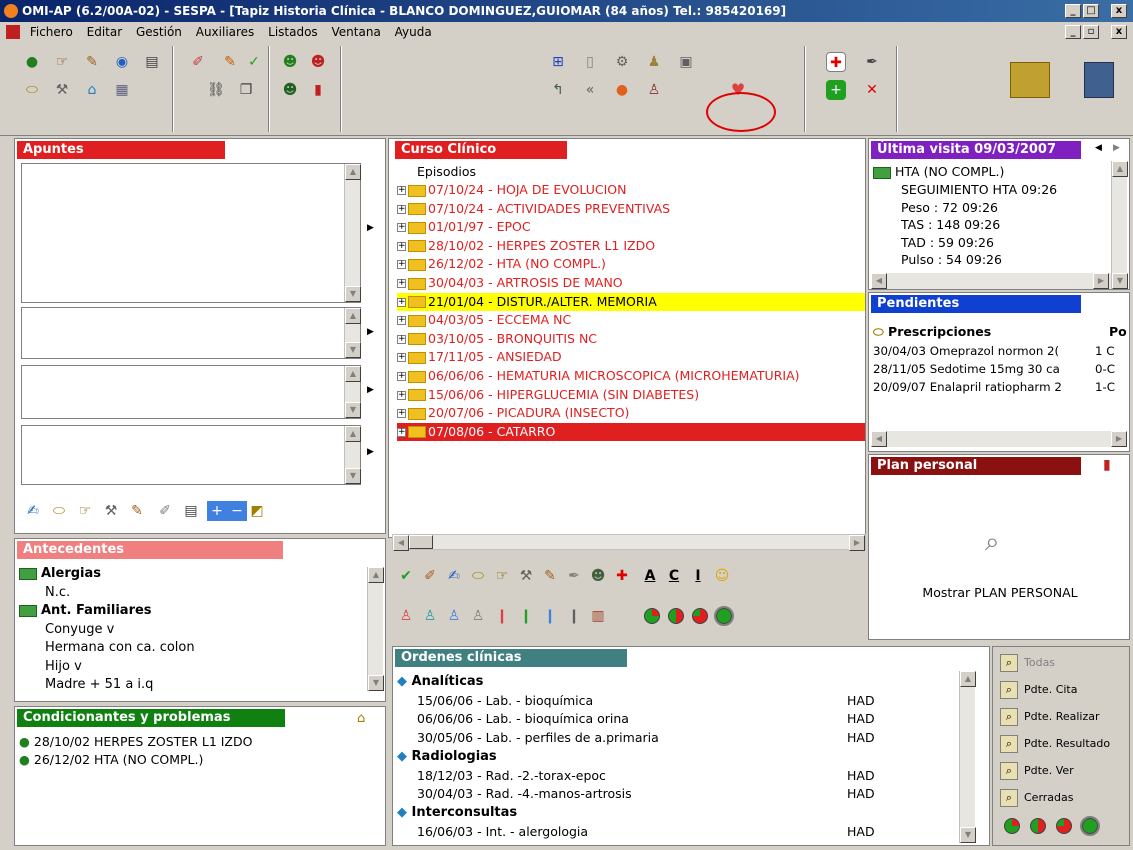 The image size is (1133, 850). What do you see at coordinates (191, 392) in the screenshot?
I see `apuntes-note-3: ▲ ▼` at bounding box center [191, 392].